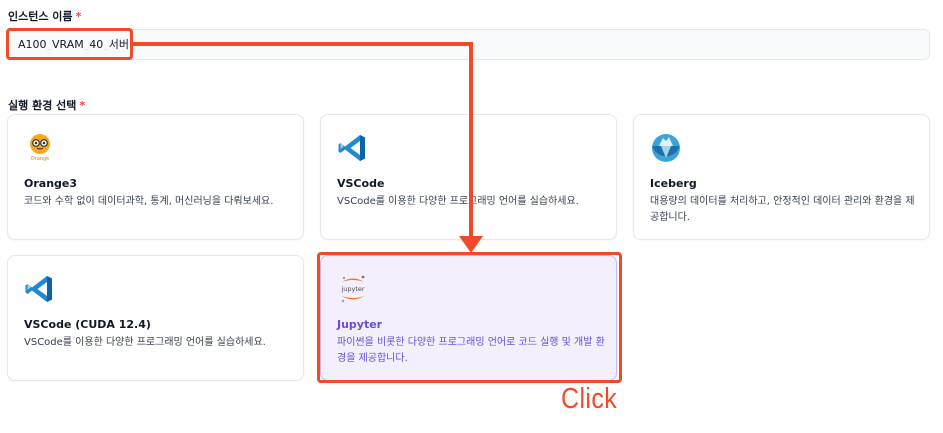 The height and width of the screenshot is (433, 943). Describe the element at coordinates (361, 183) in the screenshot. I see `env-card-title: VSCode` at that location.